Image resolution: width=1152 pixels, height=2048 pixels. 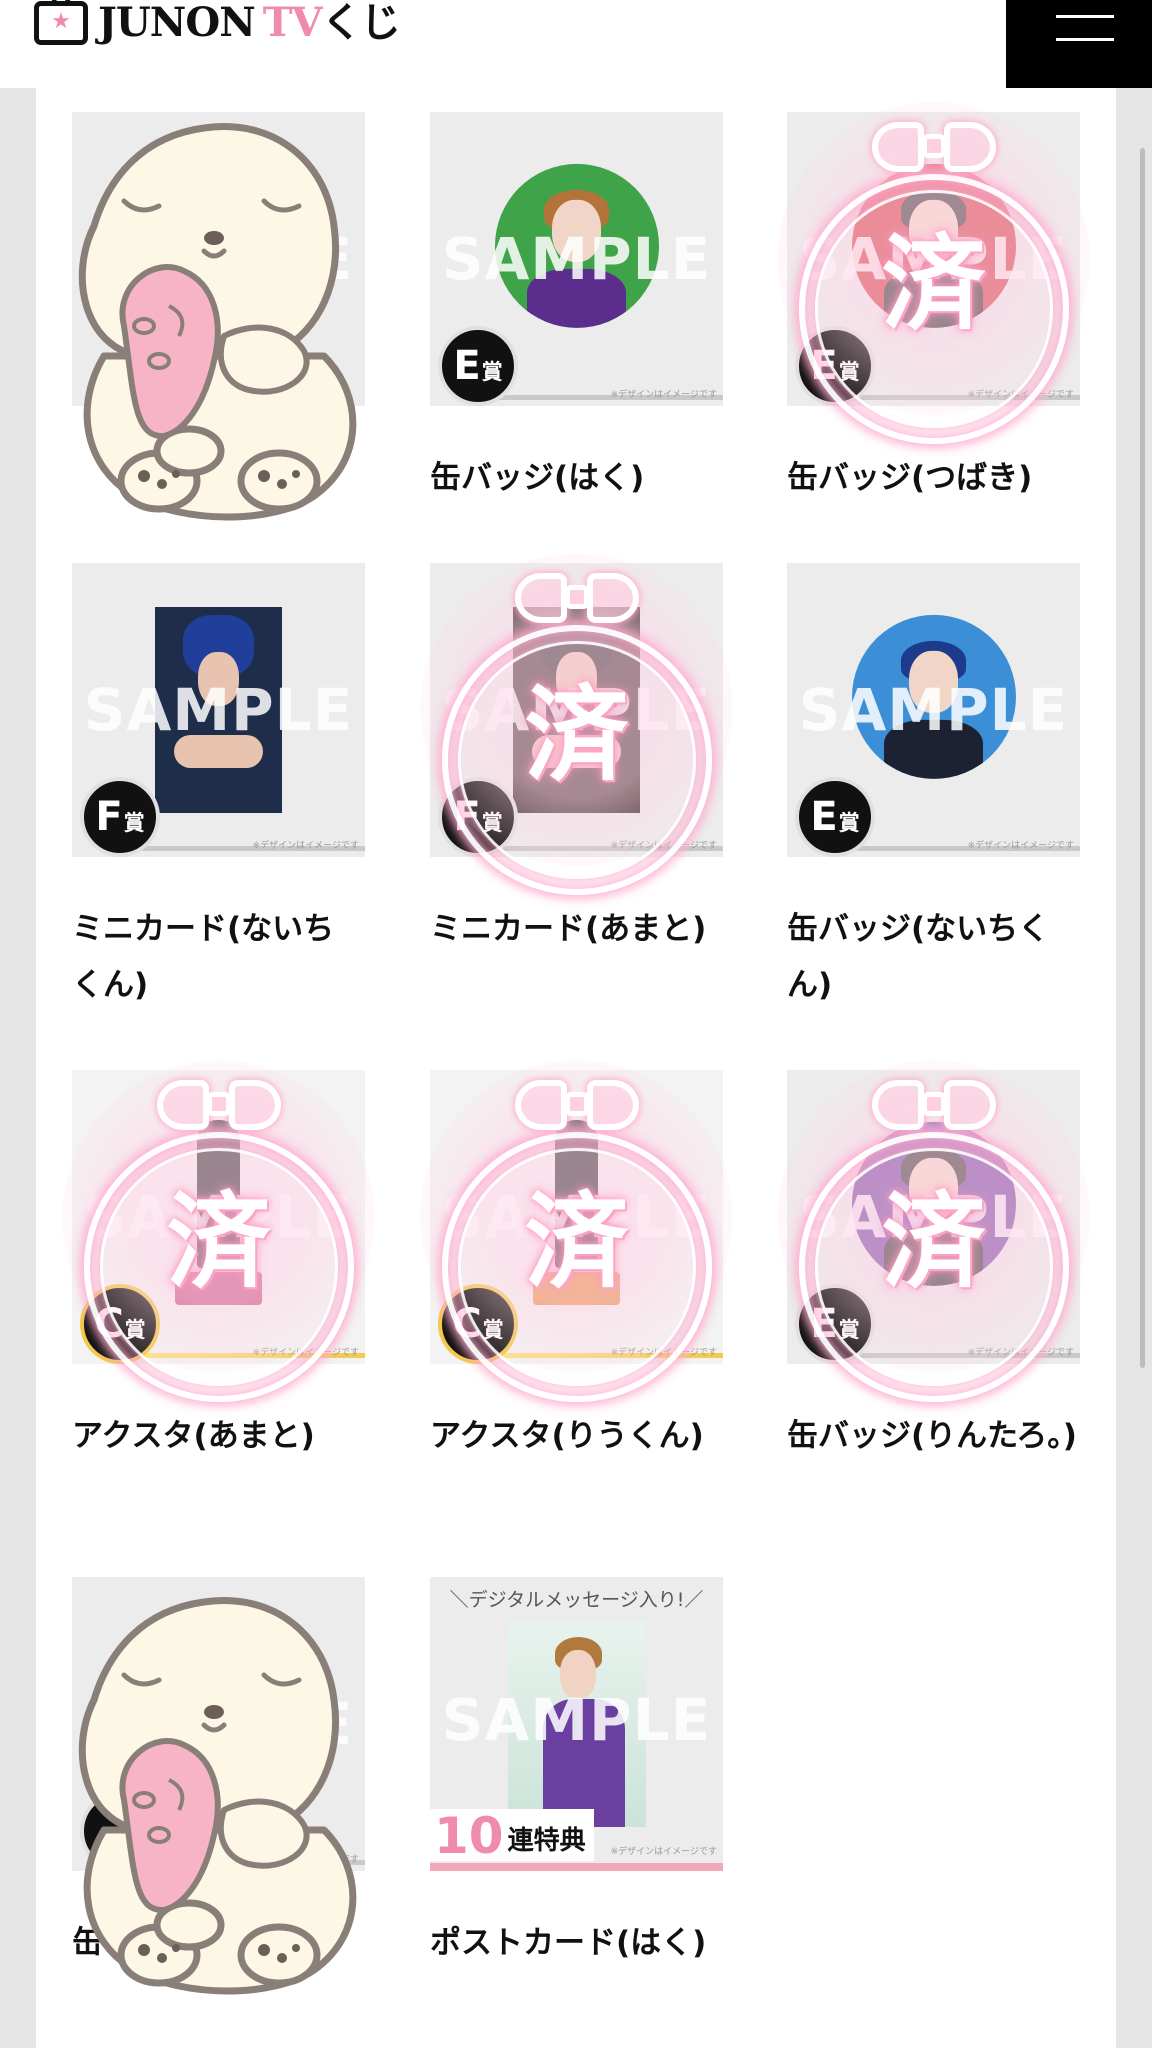 I want to click on prize-image: SAMPLE ※デザインはイメージです F賞, so click(x=218, y=710).